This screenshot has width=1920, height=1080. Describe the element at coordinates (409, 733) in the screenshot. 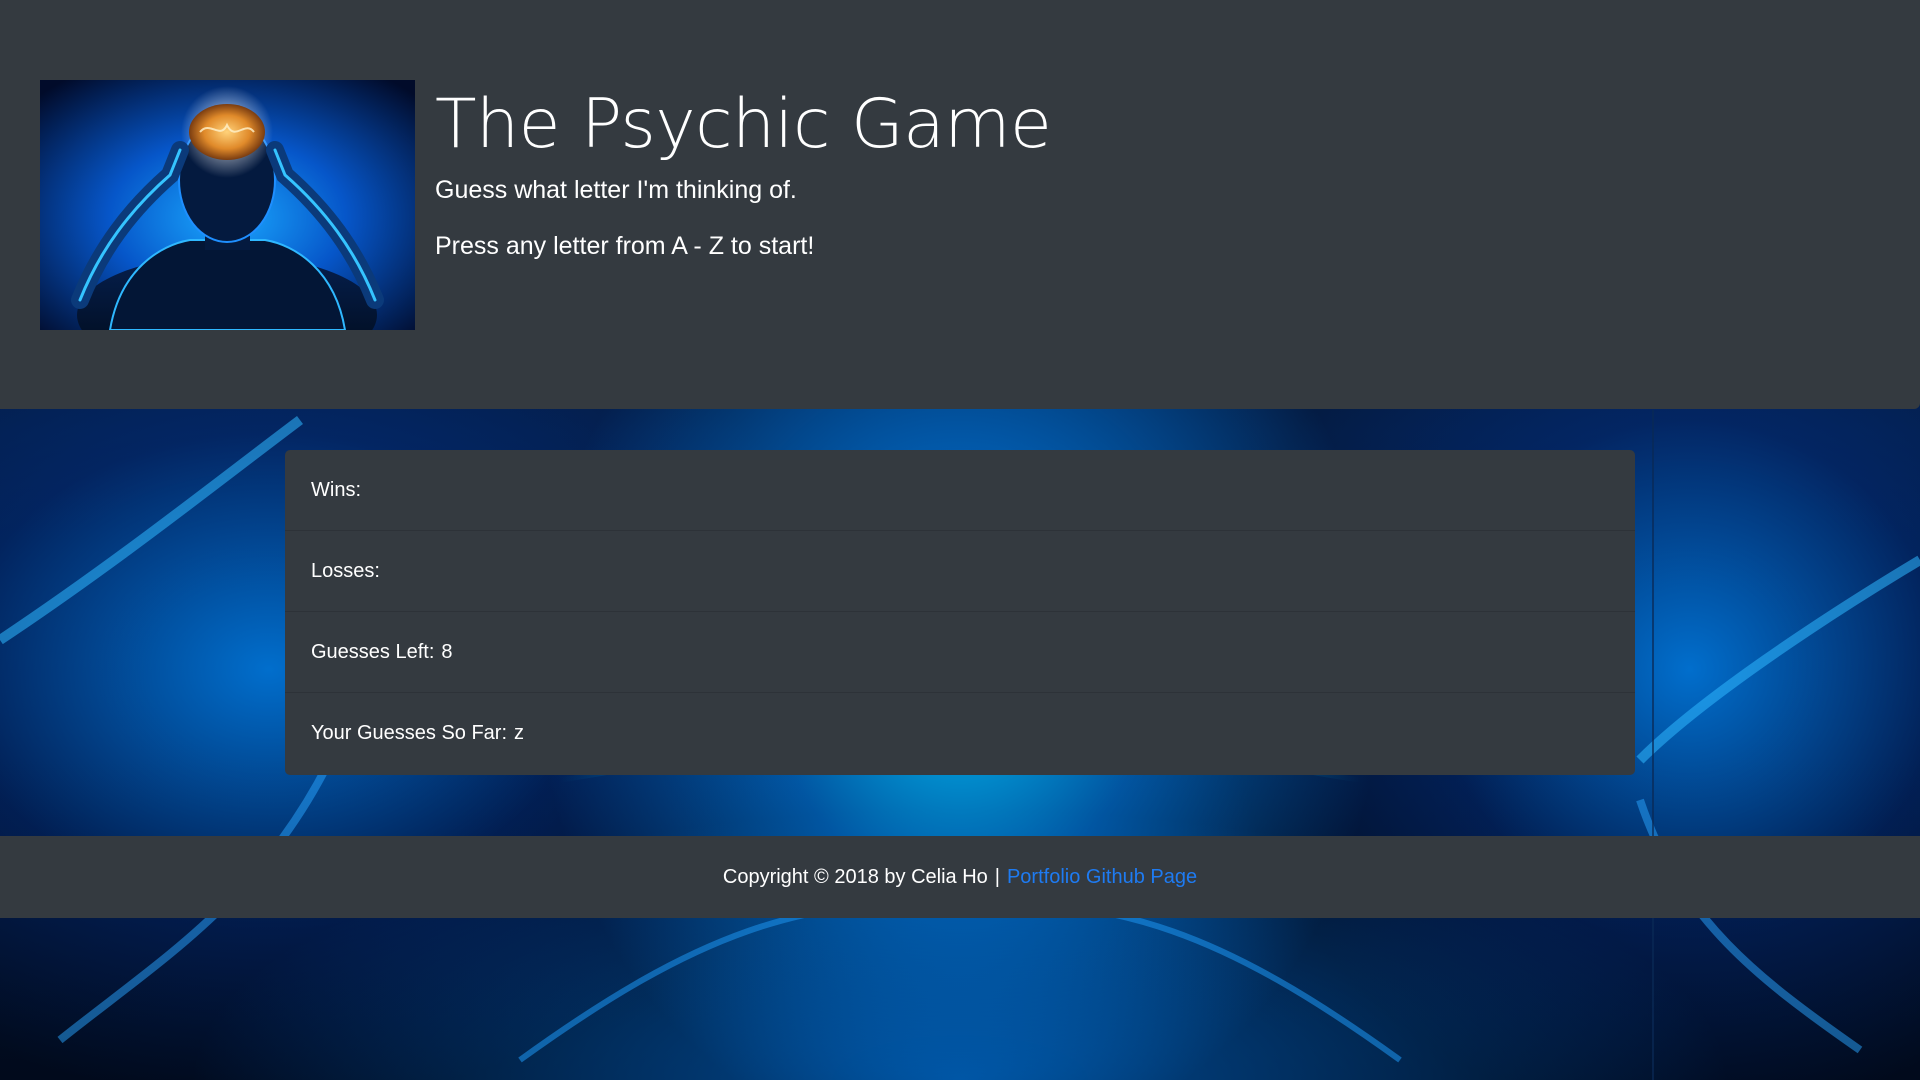

I see `guesses-so-far-label: Your Guesses So Far:` at that location.